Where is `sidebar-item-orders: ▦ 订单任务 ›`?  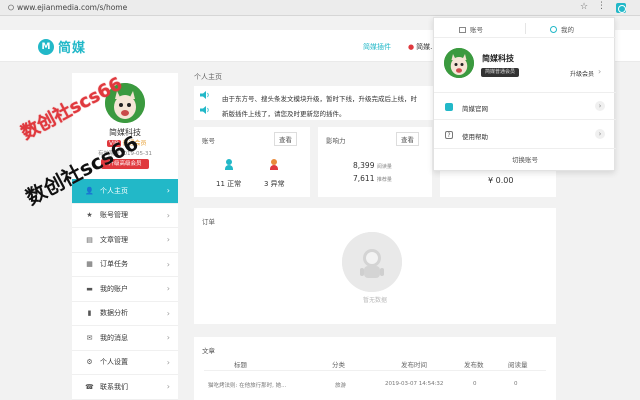
sidebar-item-orders: ▦ 订单任务 › is located at coordinates (125, 265).